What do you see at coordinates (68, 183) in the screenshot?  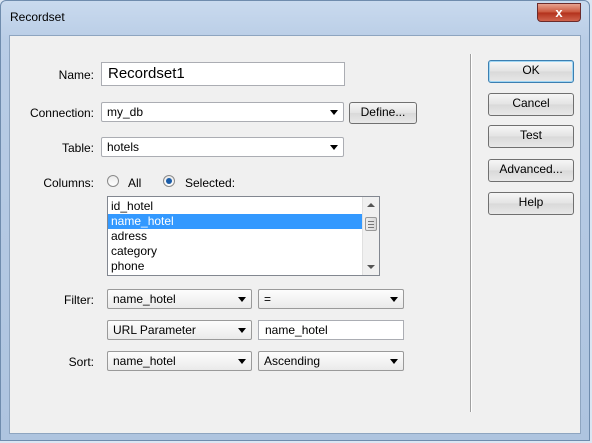 I see `columns-label: Columns:` at bounding box center [68, 183].